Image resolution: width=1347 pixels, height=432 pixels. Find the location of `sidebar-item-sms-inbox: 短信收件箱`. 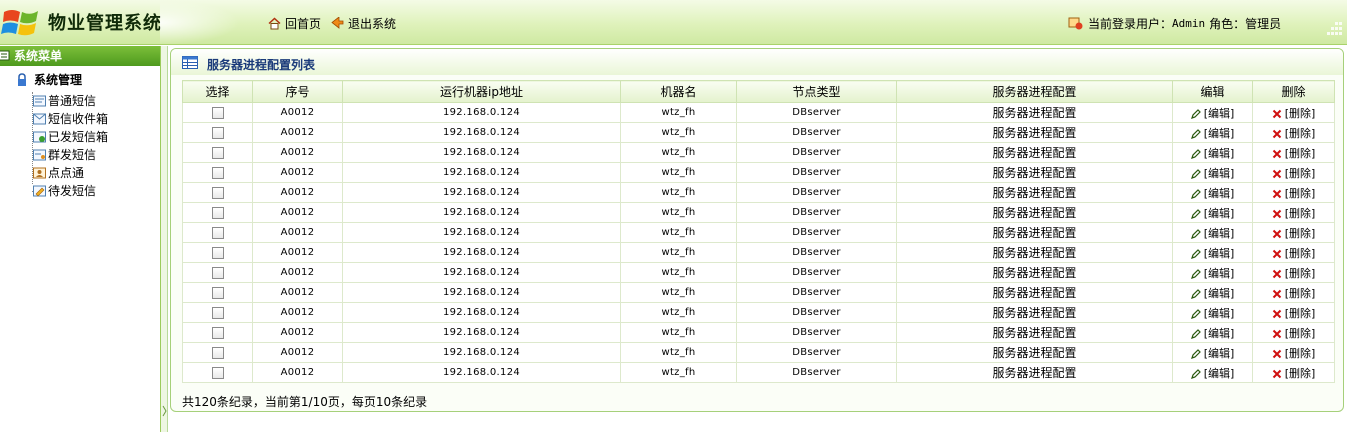

sidebar-item-sms-inbox: 短信收件箱 is located at coordinates (96, 119).